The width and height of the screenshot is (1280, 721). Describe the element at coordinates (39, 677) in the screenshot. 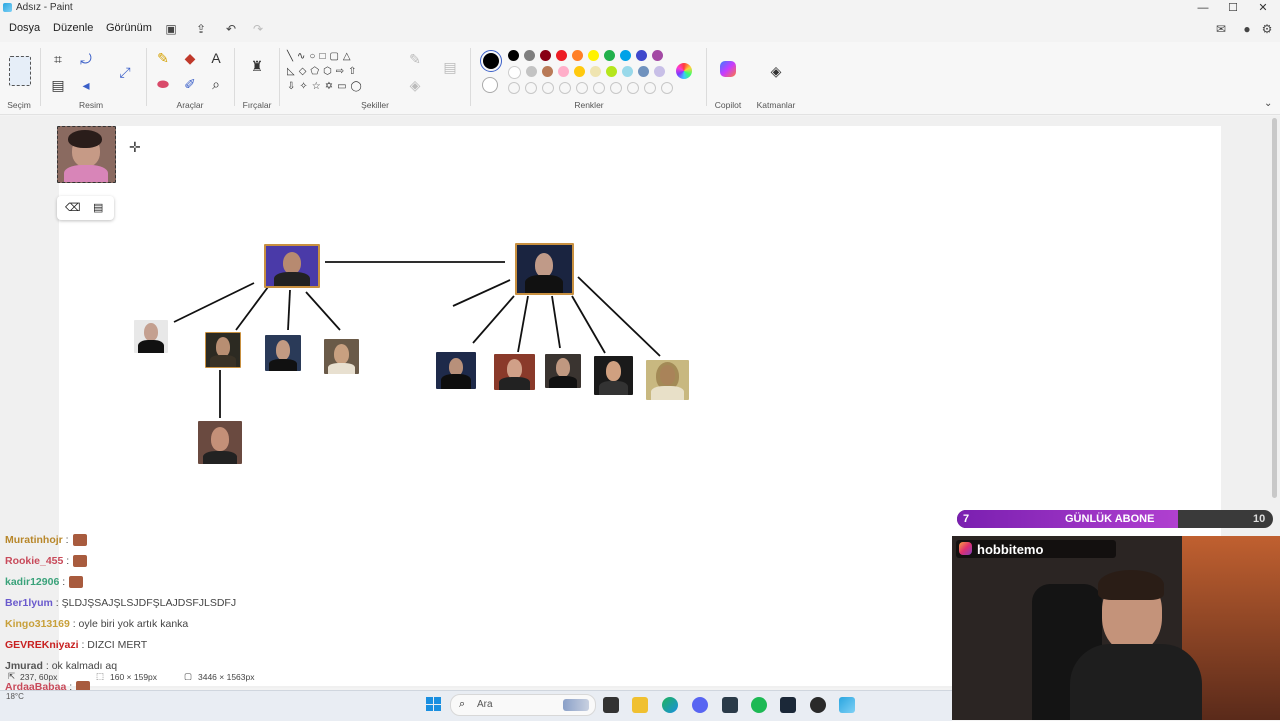

I see `cursor-position: 237, 60px` at that location.